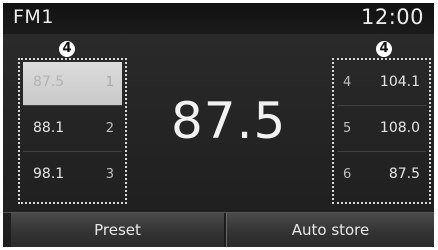 The image size is (438, 250). I want to click on bottom-button-bar: Preset Auto store, so click(218, 229).